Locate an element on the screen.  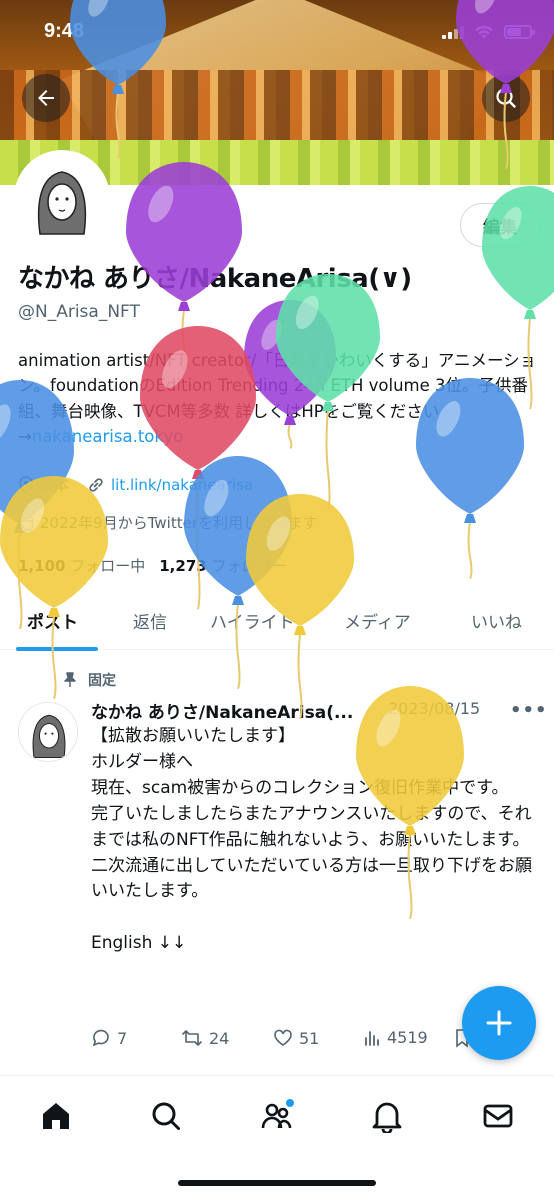
home-icon is located at coordinates (56, 1116).